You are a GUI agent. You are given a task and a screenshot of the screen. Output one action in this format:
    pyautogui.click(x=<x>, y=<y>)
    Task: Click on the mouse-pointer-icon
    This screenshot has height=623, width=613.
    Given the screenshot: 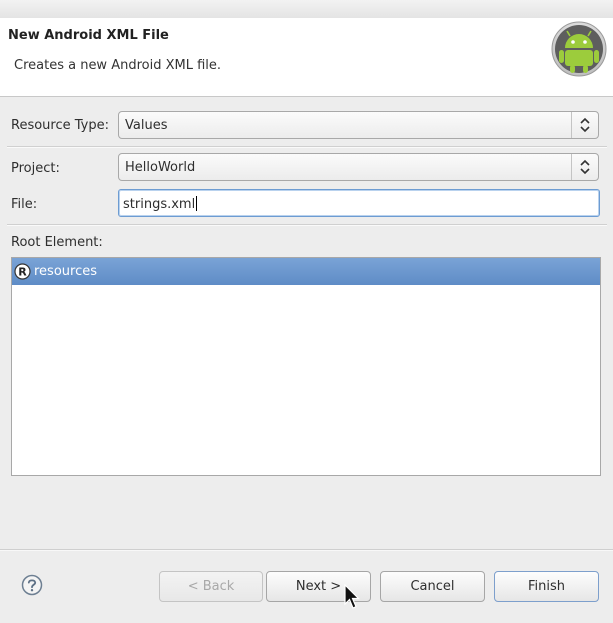 What is the action you would take?
    pyautogui.click(x=352, y=596)
    